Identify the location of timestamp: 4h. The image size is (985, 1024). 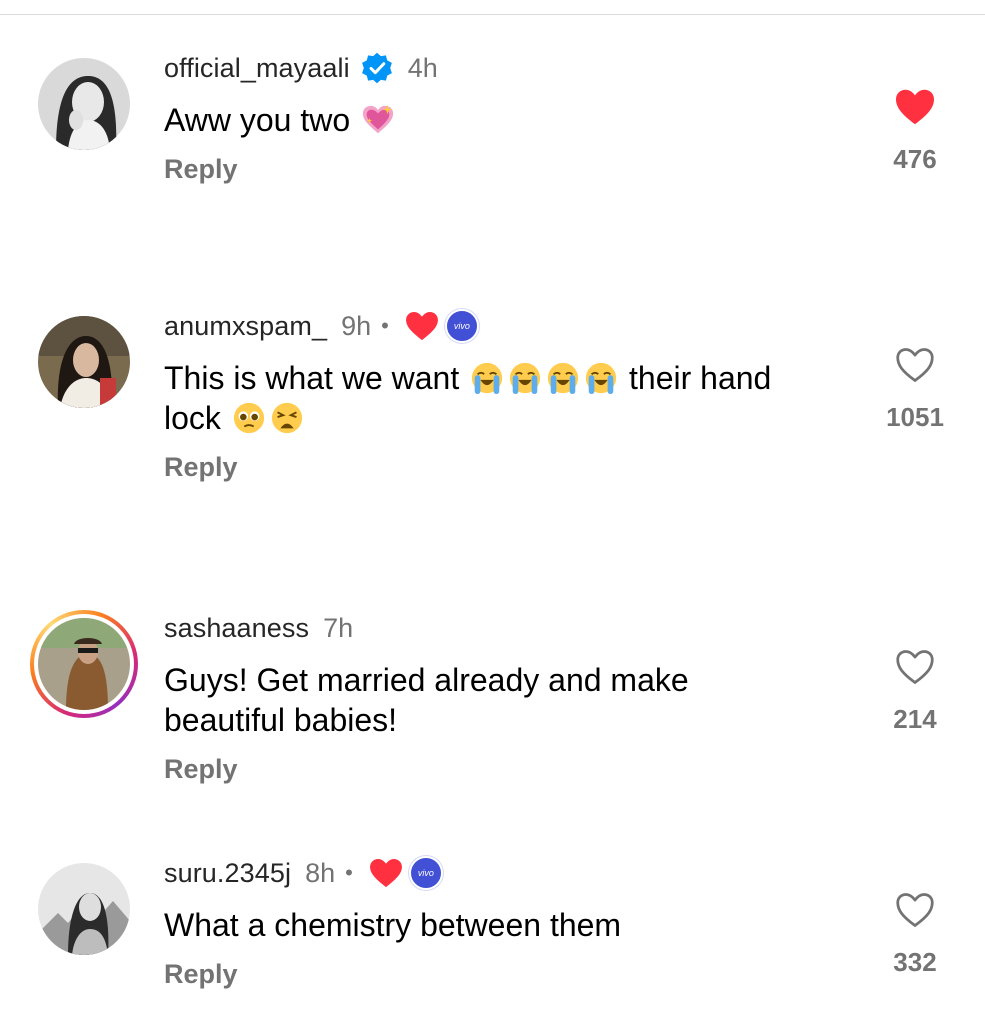
(422, 67).